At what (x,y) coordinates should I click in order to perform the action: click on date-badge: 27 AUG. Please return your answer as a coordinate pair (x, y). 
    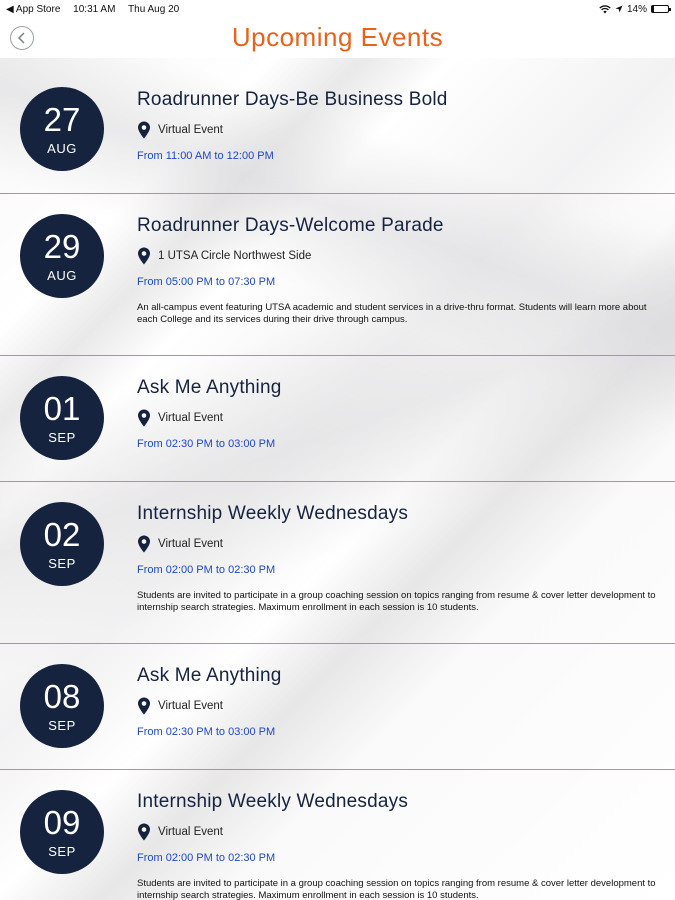
    Looking at the image, I should click on (62, 129).